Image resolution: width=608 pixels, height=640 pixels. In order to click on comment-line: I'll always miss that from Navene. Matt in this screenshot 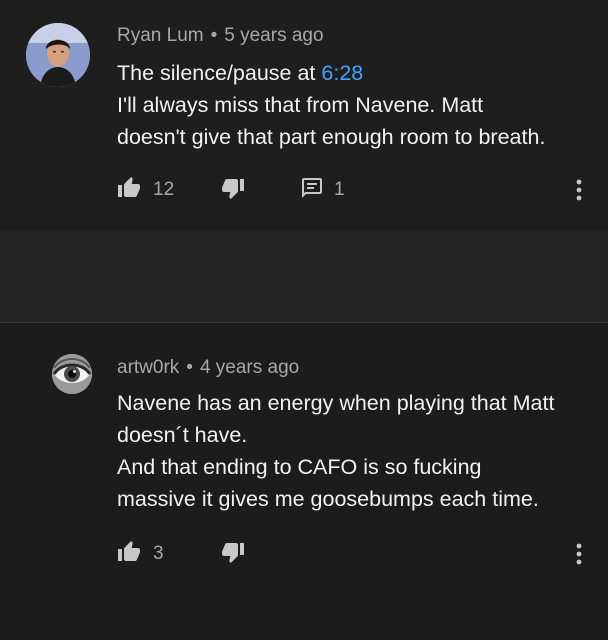, I will do `click(300, 105)`.